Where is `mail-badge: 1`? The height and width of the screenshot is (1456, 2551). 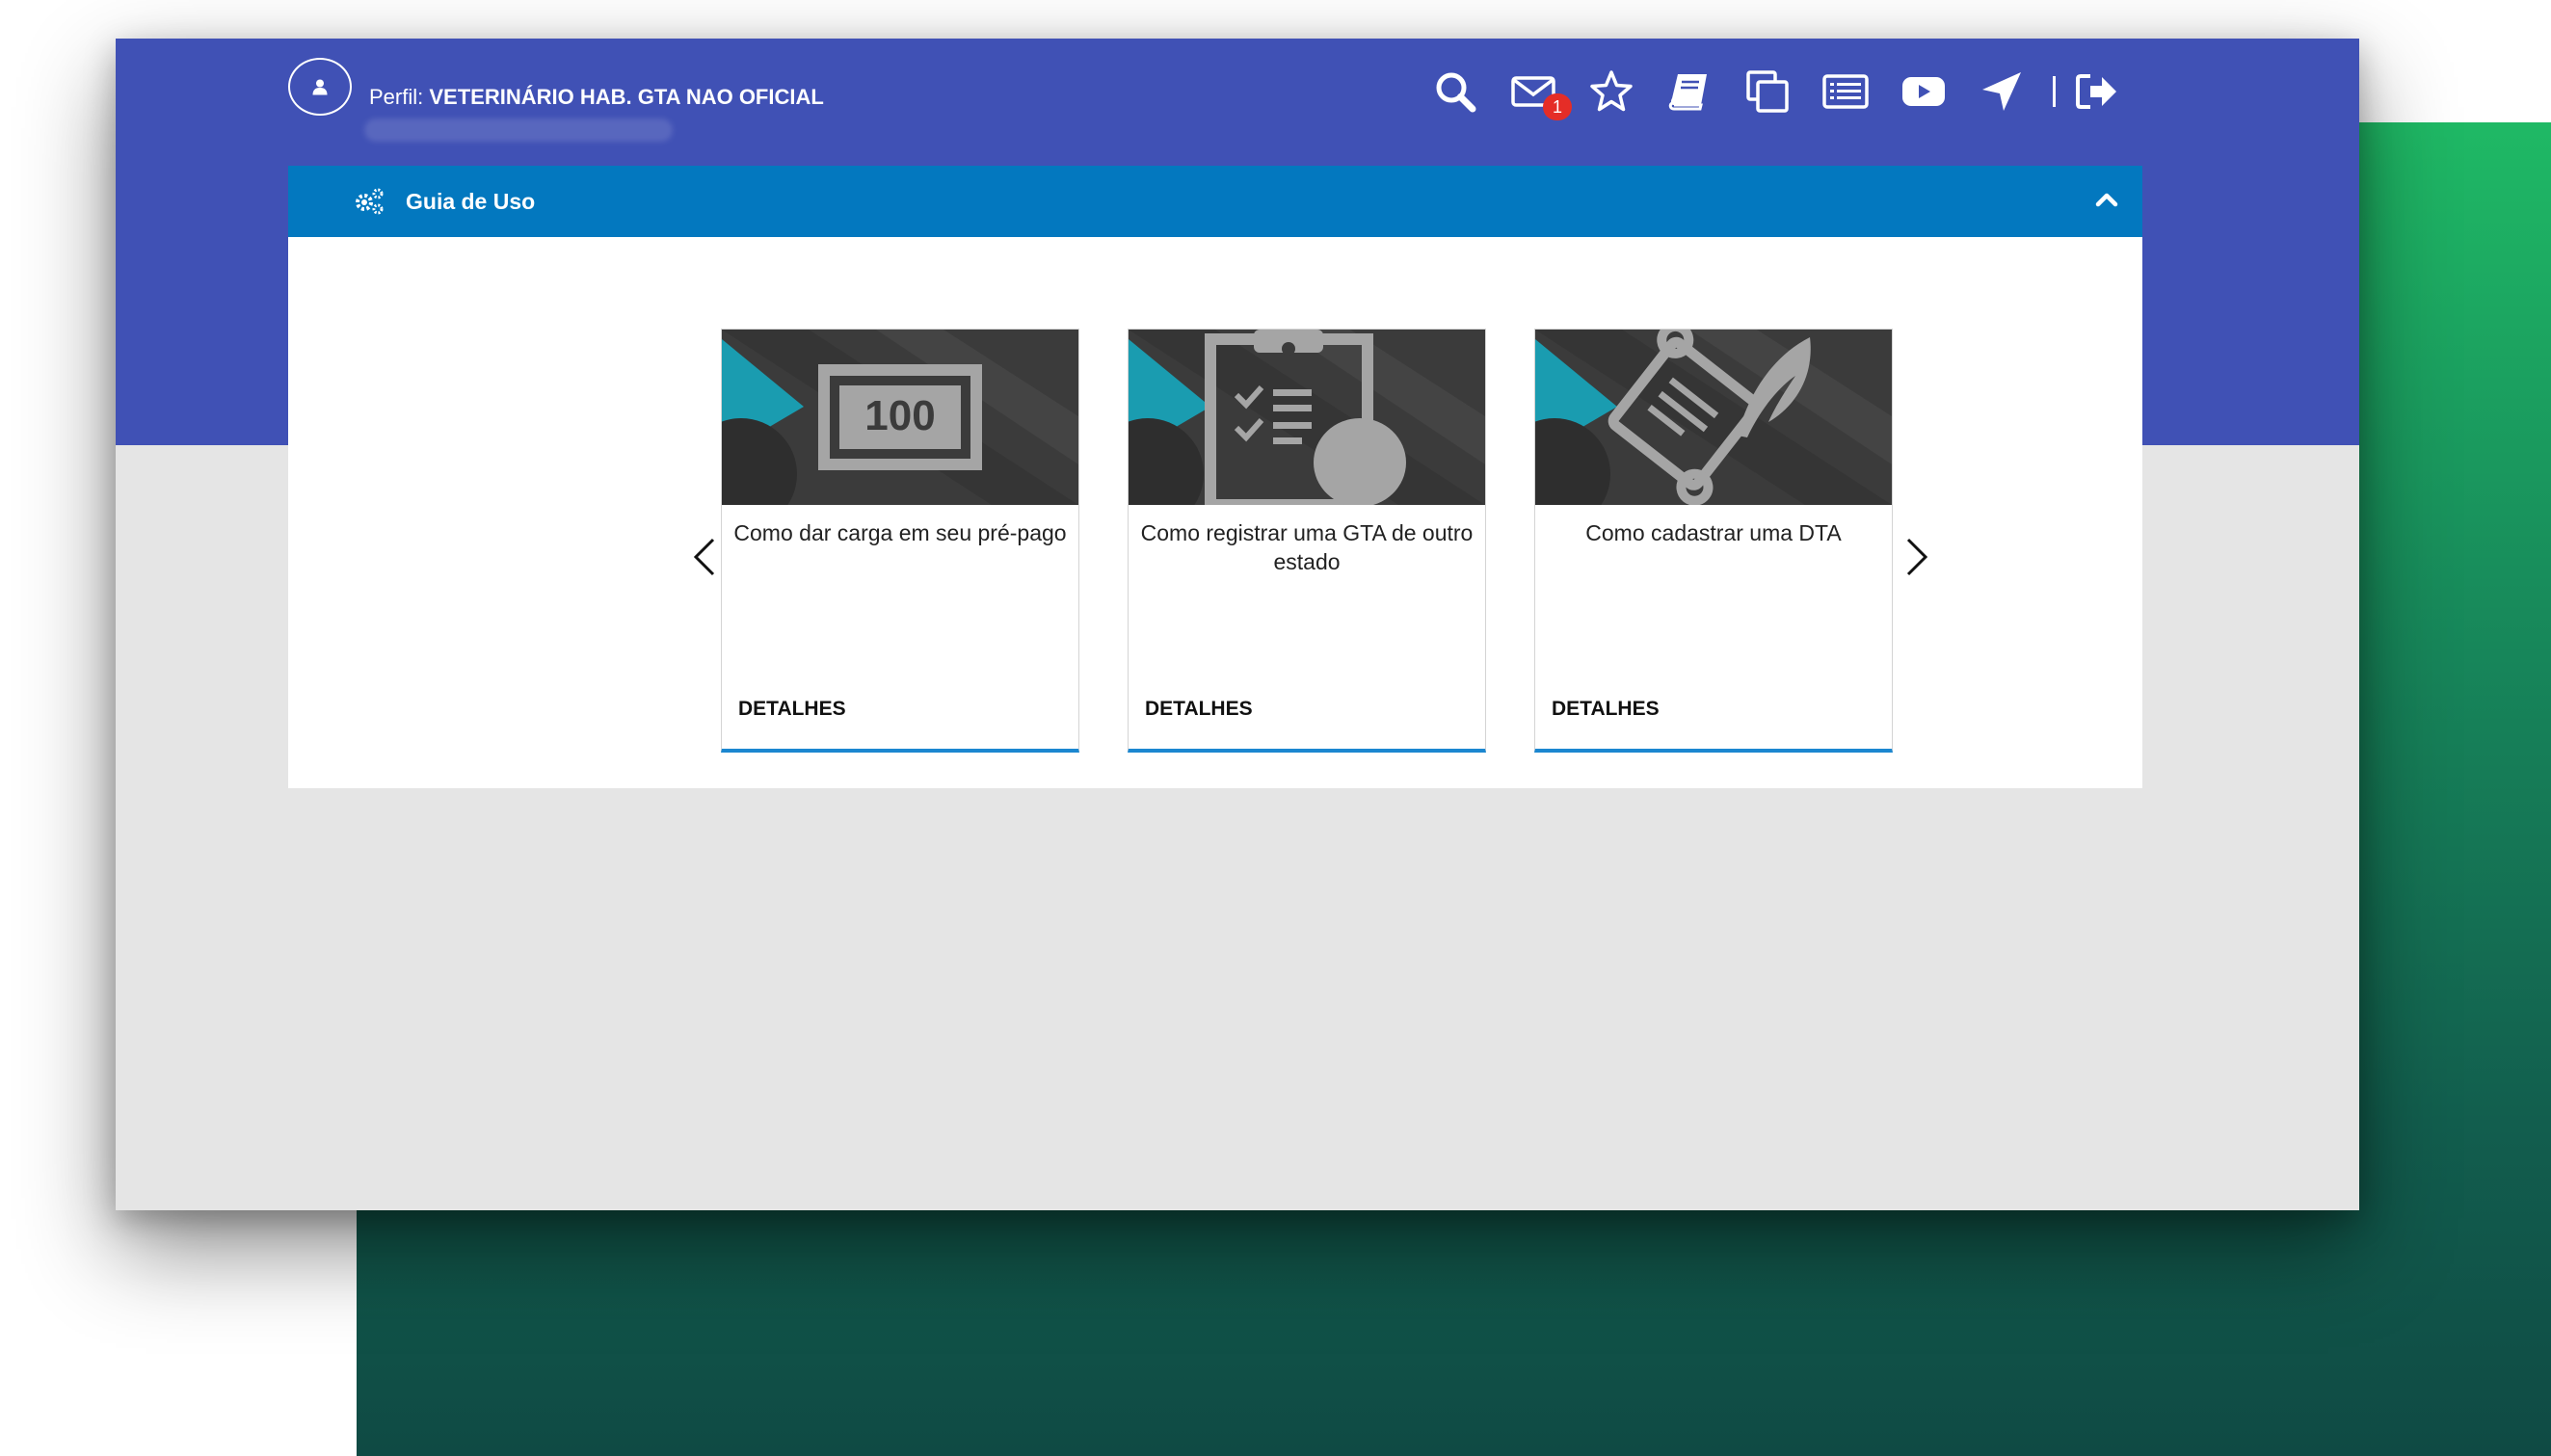
mail-badge: 1 is located at coordinates (1558, 106).